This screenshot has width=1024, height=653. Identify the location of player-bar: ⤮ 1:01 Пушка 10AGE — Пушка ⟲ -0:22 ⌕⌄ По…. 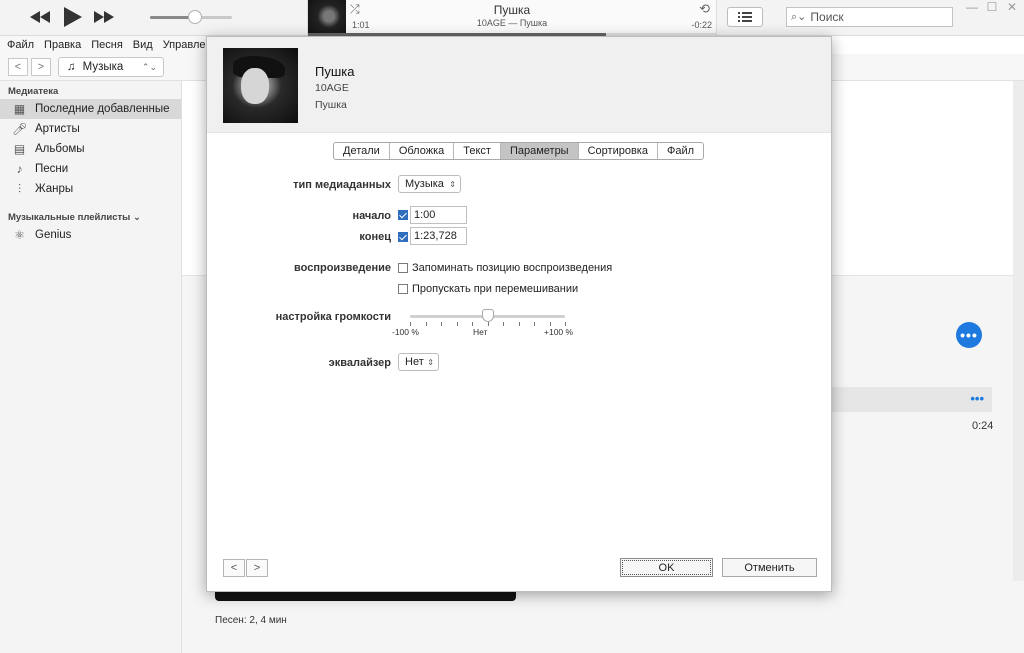
(512, 18).